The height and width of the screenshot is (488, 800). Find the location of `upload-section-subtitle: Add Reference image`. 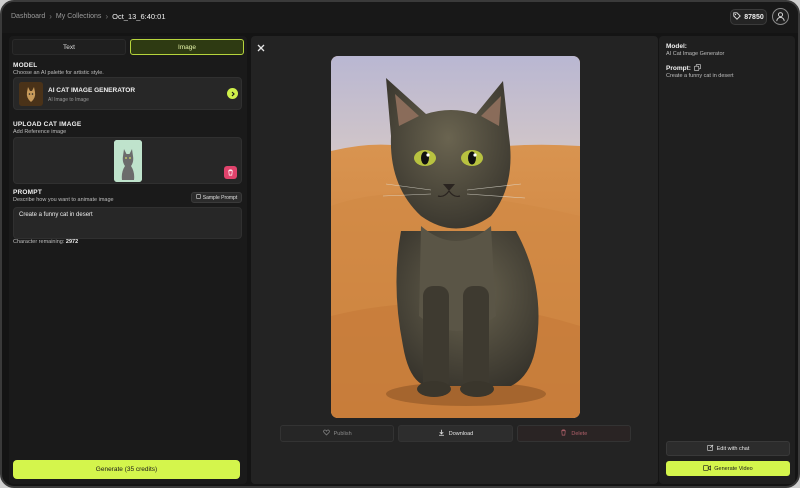

upload-section-subtitle: Add Reference image is located at coordinates (40, 132).